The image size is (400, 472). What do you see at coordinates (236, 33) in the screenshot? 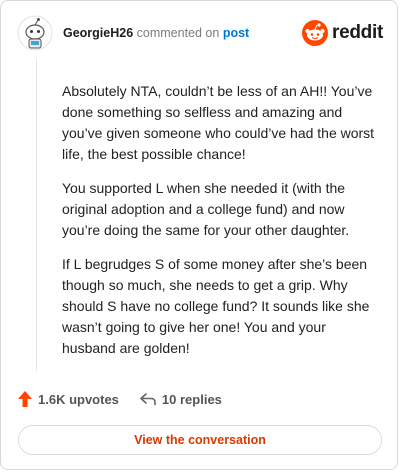
I see `post-link: post` at bounding box center [236, 33].